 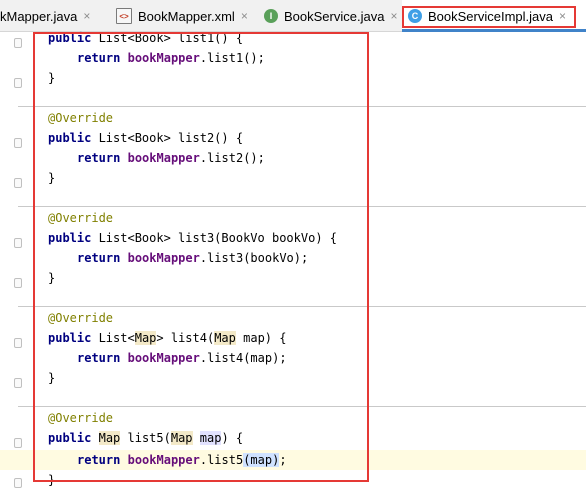 What do you see at coordinates (39, 16) in the screenshot?
I see `tab-label: kMapper.java` at bounding box center [39, 16].